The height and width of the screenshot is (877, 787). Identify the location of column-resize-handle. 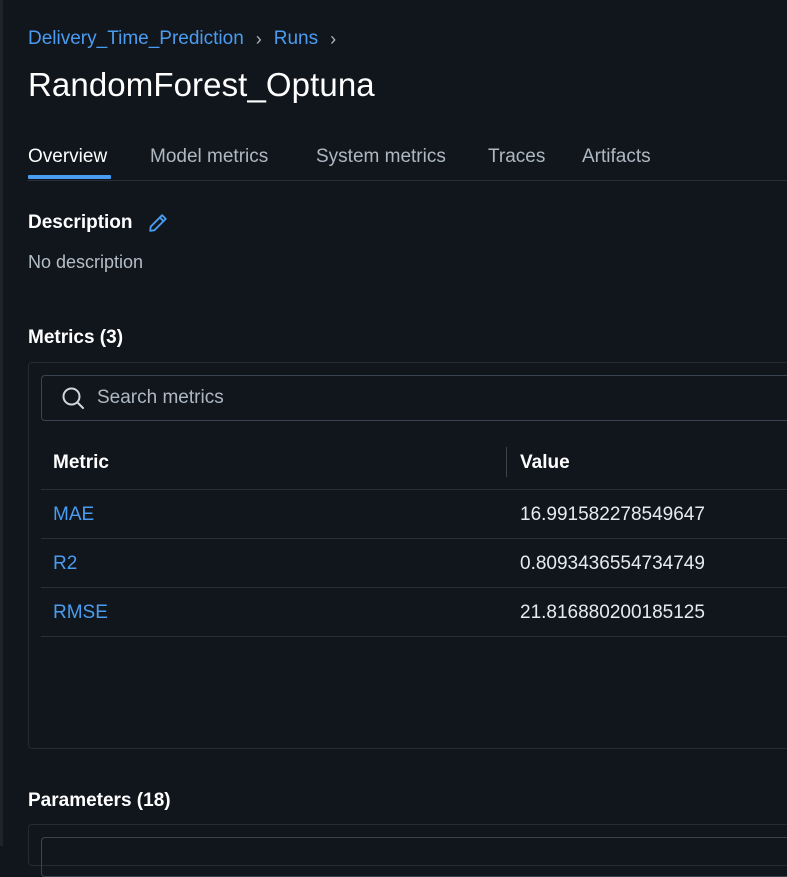
(506, 462).